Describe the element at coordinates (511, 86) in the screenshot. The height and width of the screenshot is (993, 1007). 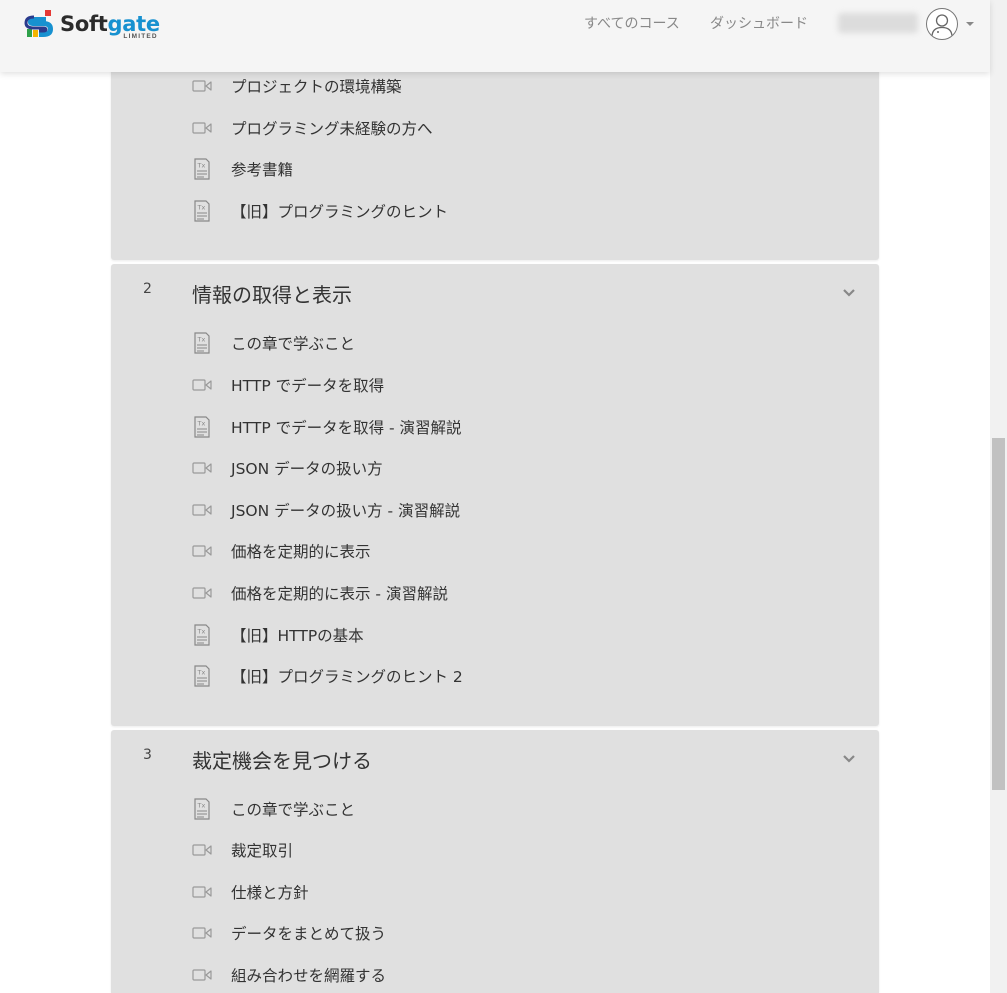
I see `lesson-item: プロジェクトの環境構築` at that location.